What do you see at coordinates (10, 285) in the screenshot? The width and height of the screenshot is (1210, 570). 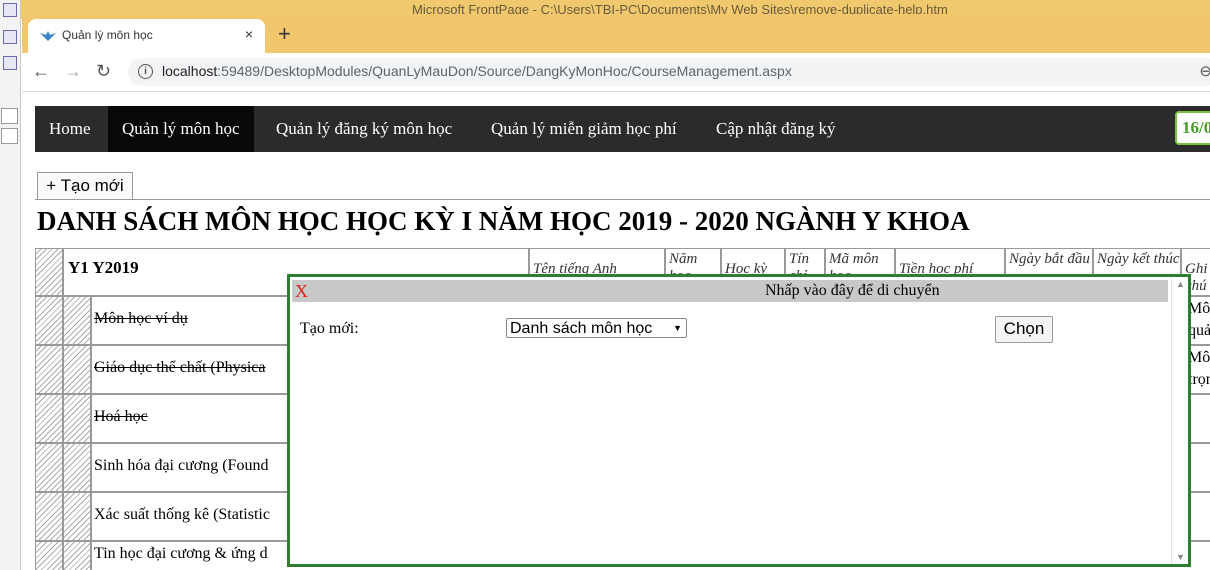 I see `background-app-sidebar` at bounding box center [10, 285].